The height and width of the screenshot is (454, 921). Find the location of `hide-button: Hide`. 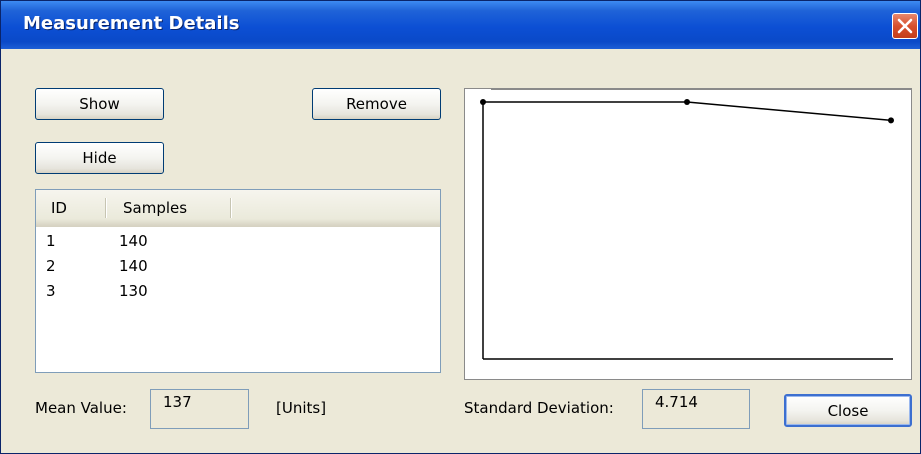

hide-button: Hide is located at coordinates (99, 158).